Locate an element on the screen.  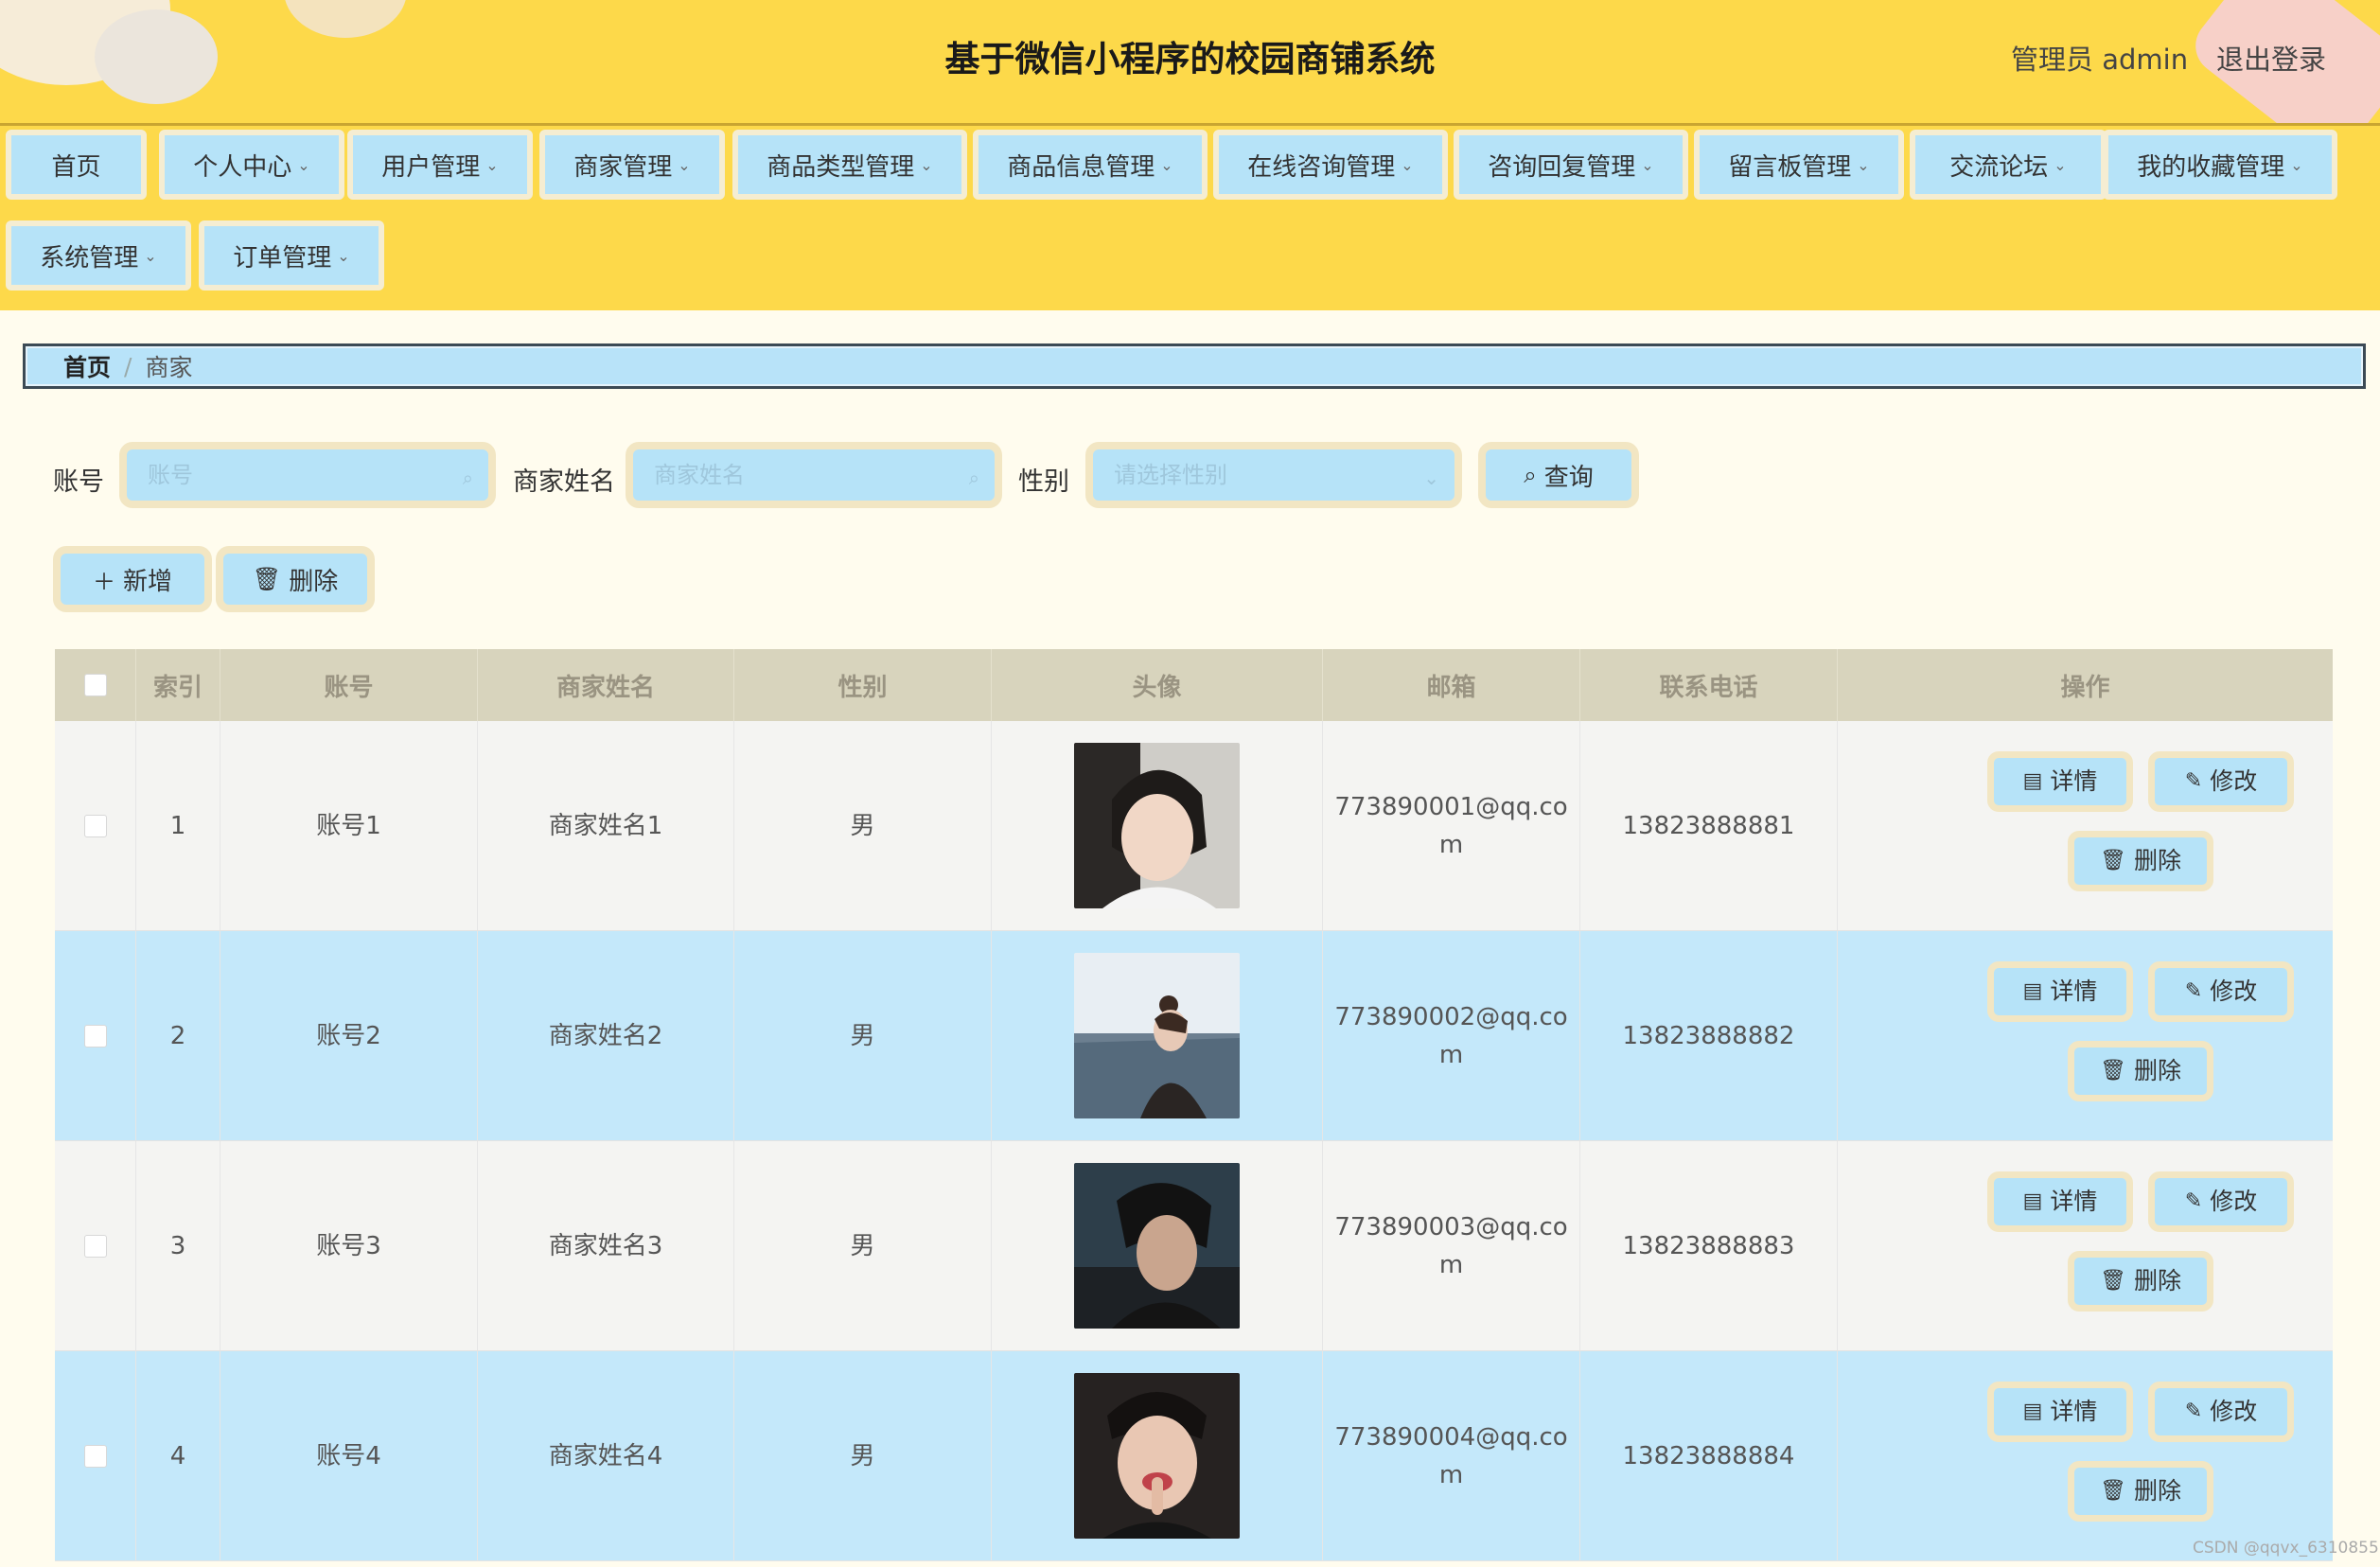
breadcrumb-home: 首页 is located at coordinates (87, 366).